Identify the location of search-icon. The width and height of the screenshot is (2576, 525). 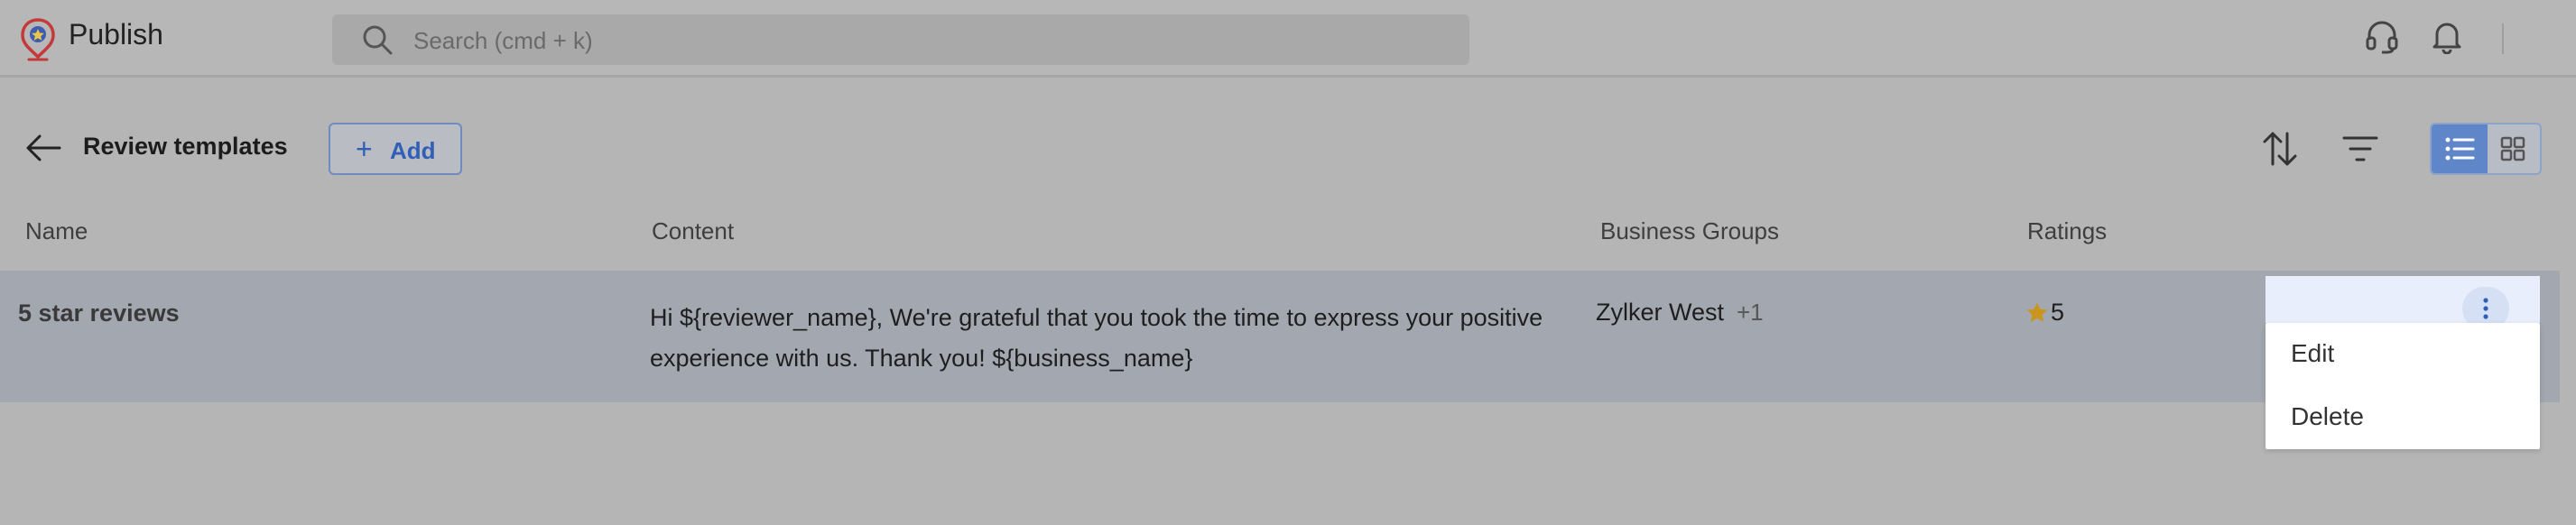
(378, 40).